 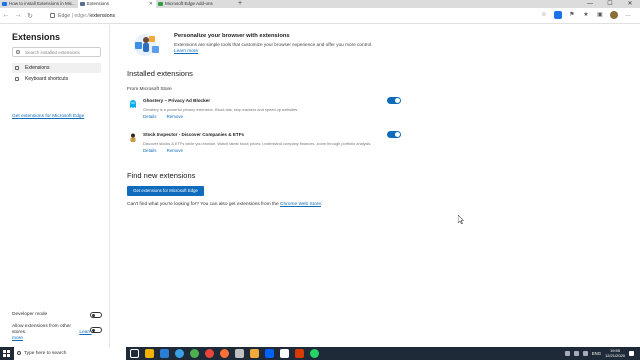 I want to click on hero-learn-more-link: Learn more, so click(x=186, y=50).